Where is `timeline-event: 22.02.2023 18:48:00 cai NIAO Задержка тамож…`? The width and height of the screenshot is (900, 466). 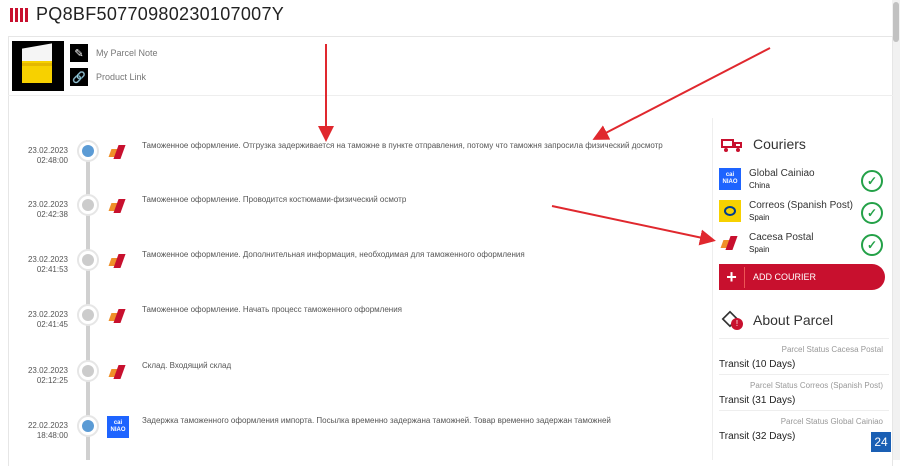 timeline-event: 22.02.2023 18:48:00 cai NIAO Задержка тамож… is located at coordinates (350, 435).